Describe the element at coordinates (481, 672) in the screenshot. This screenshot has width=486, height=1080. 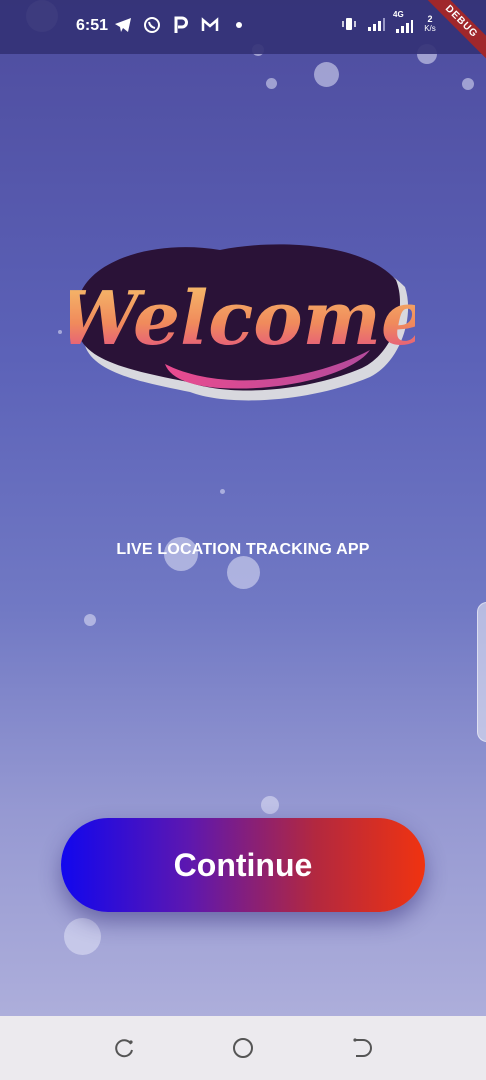
I see `edge-panel-handle` at that location.